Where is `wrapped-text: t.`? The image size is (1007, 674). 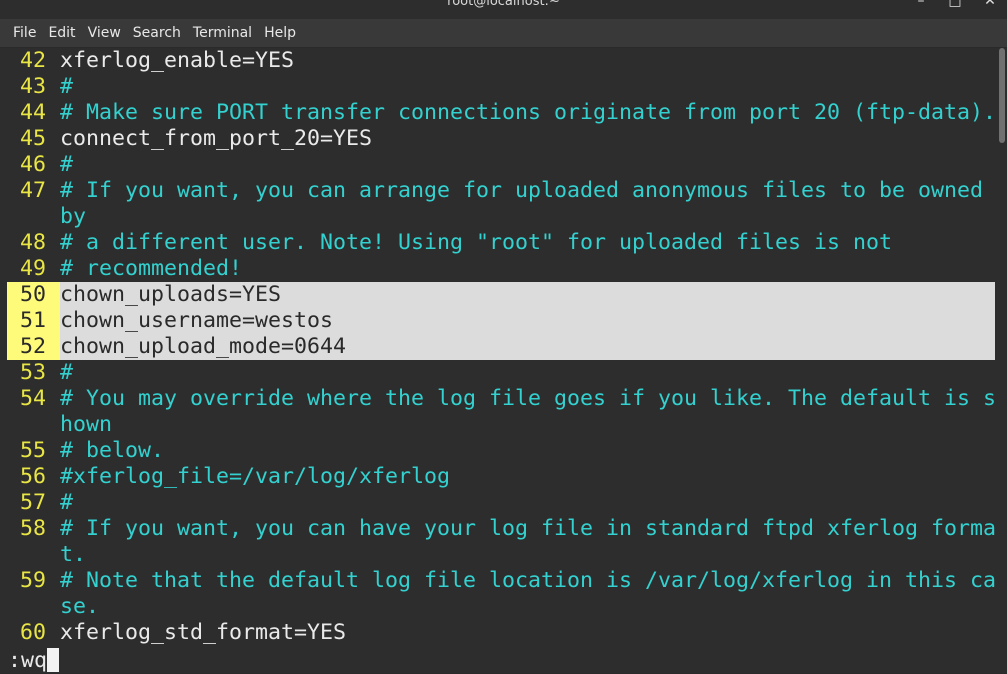
wrapped-text: t. is located at coordinates (73, 554).